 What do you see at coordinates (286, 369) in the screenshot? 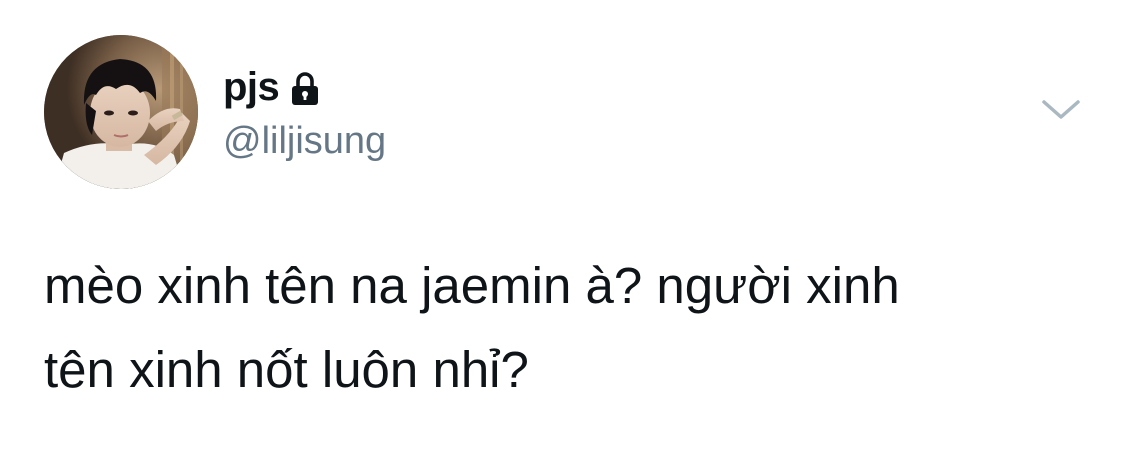
I see `tweet-text-line-2: tên xinh nốt luôn nhỉ?` at bounding box center [286, 369].